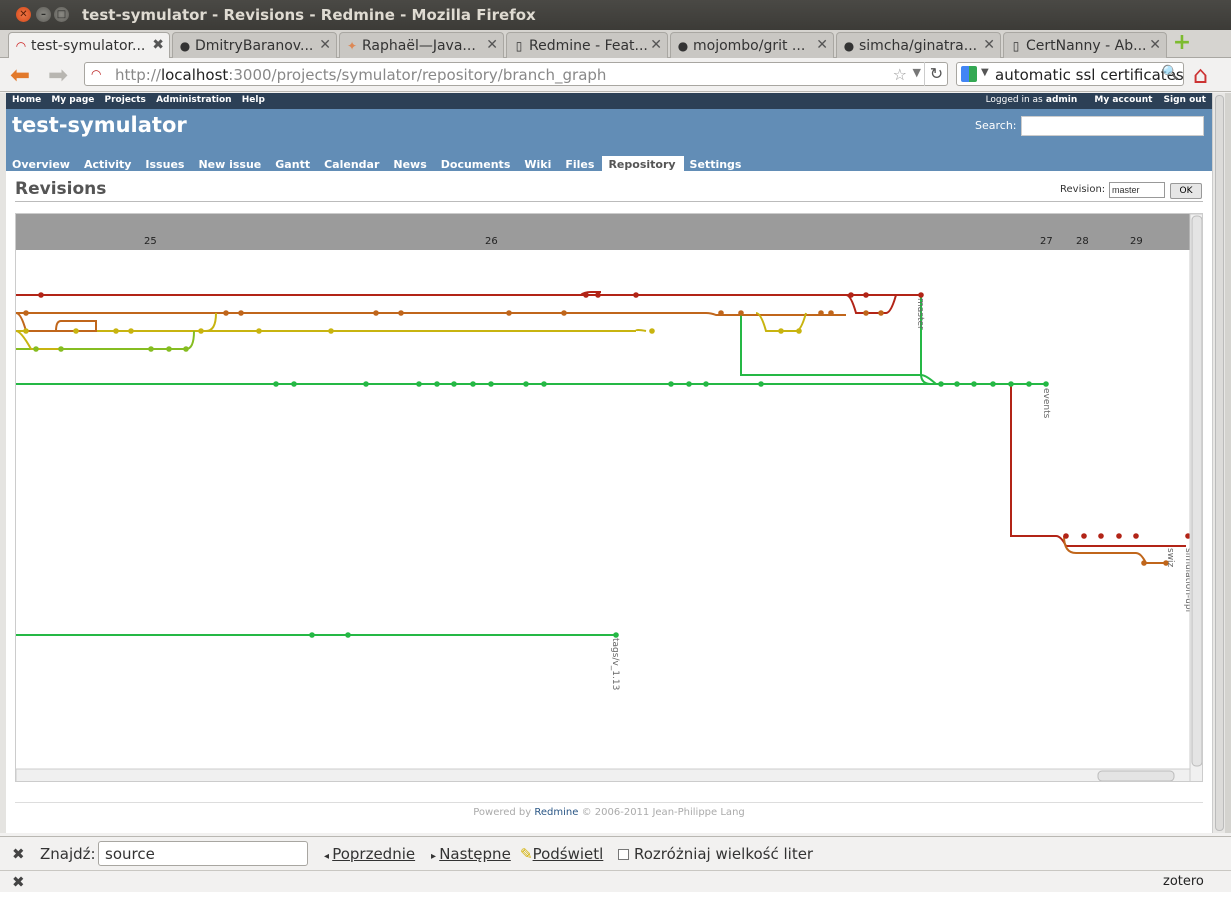 Image resolution: width=1231 pixels, height=899 pixels. I want to click on menu-activity: Activity, so click(108, 165).